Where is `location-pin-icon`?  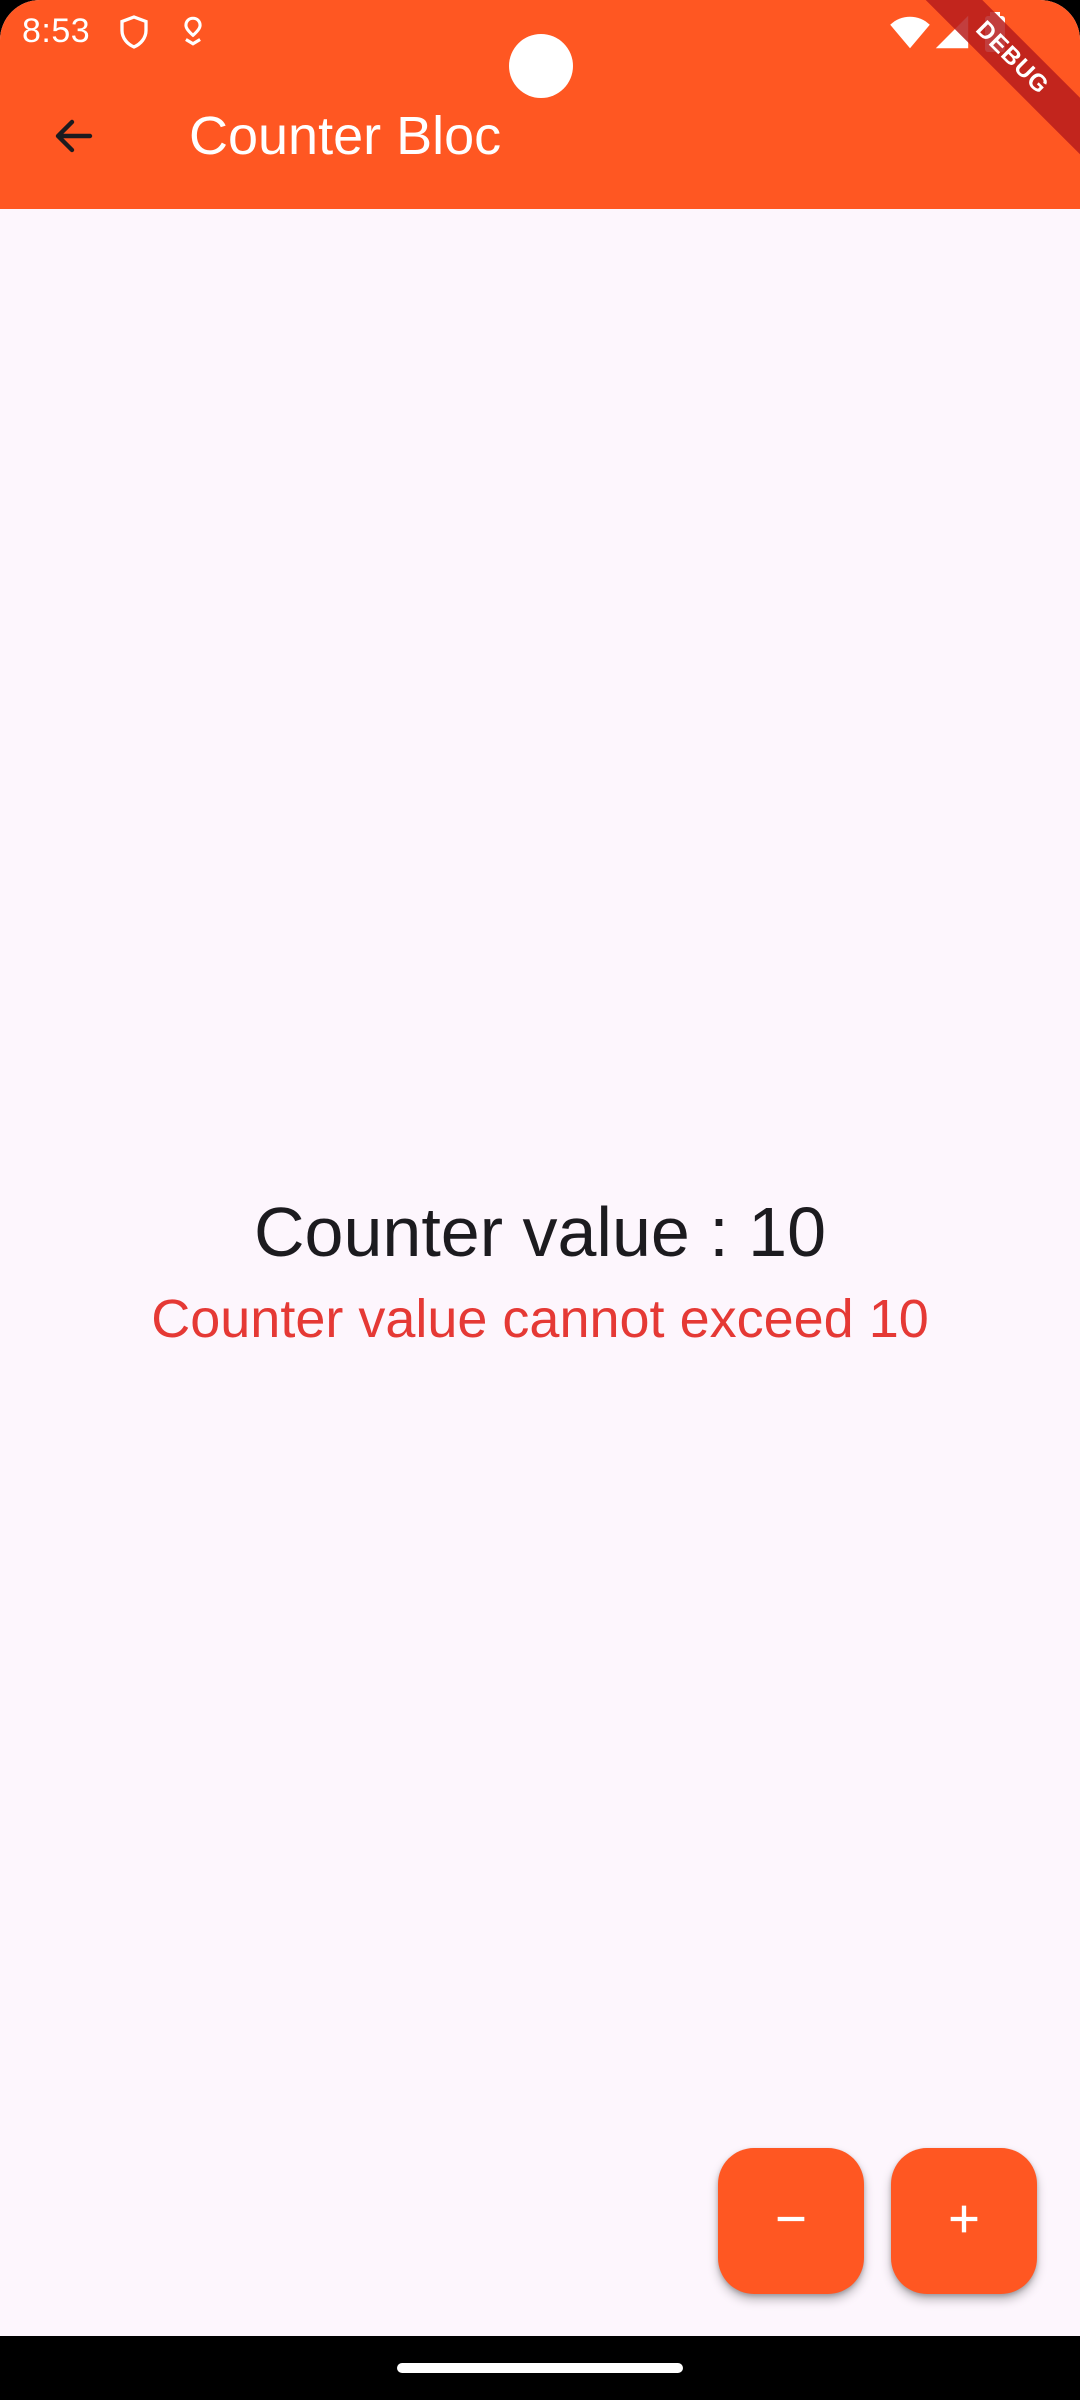 location-pin-icon is located at coordinates (193, 33).